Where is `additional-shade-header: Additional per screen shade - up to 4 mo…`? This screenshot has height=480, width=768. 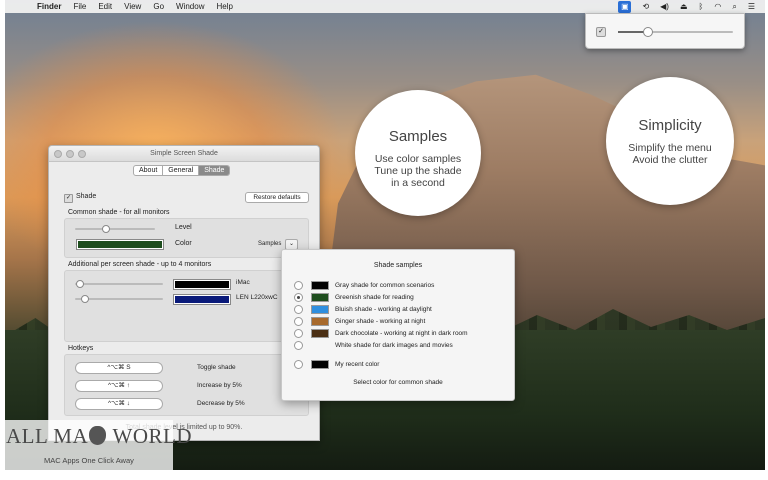 additional-shade-header: Additional per screen shade - up to 4 mo… is located at coordinates (140, 264).